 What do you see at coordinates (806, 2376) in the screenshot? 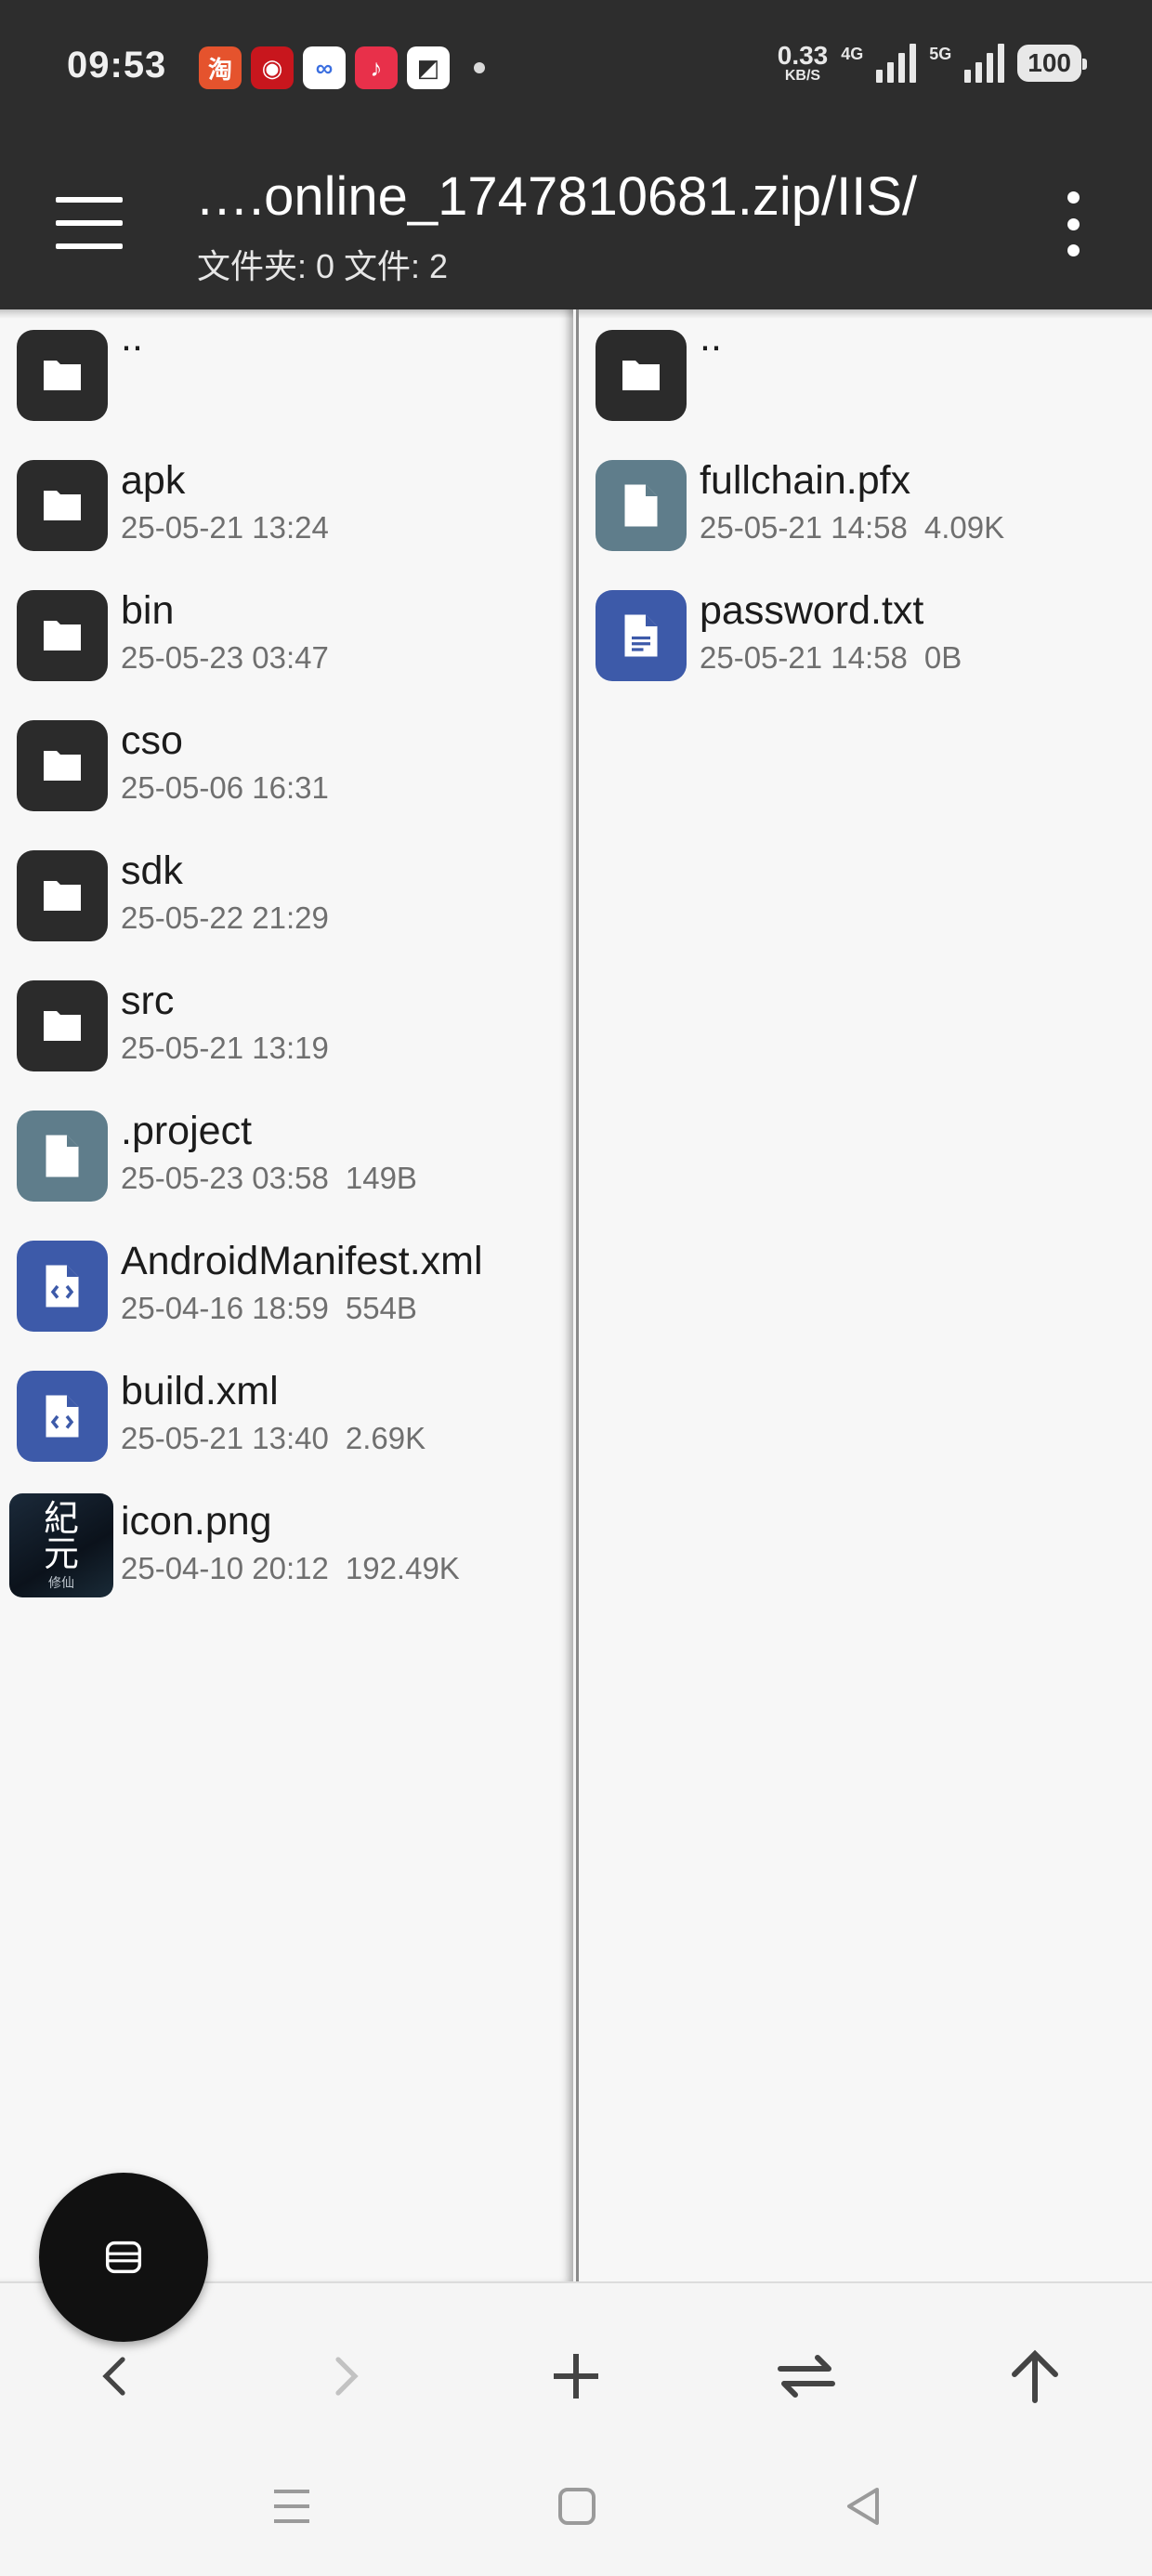
I see `swap-panes-icon` at bounding box center [806, 2376].